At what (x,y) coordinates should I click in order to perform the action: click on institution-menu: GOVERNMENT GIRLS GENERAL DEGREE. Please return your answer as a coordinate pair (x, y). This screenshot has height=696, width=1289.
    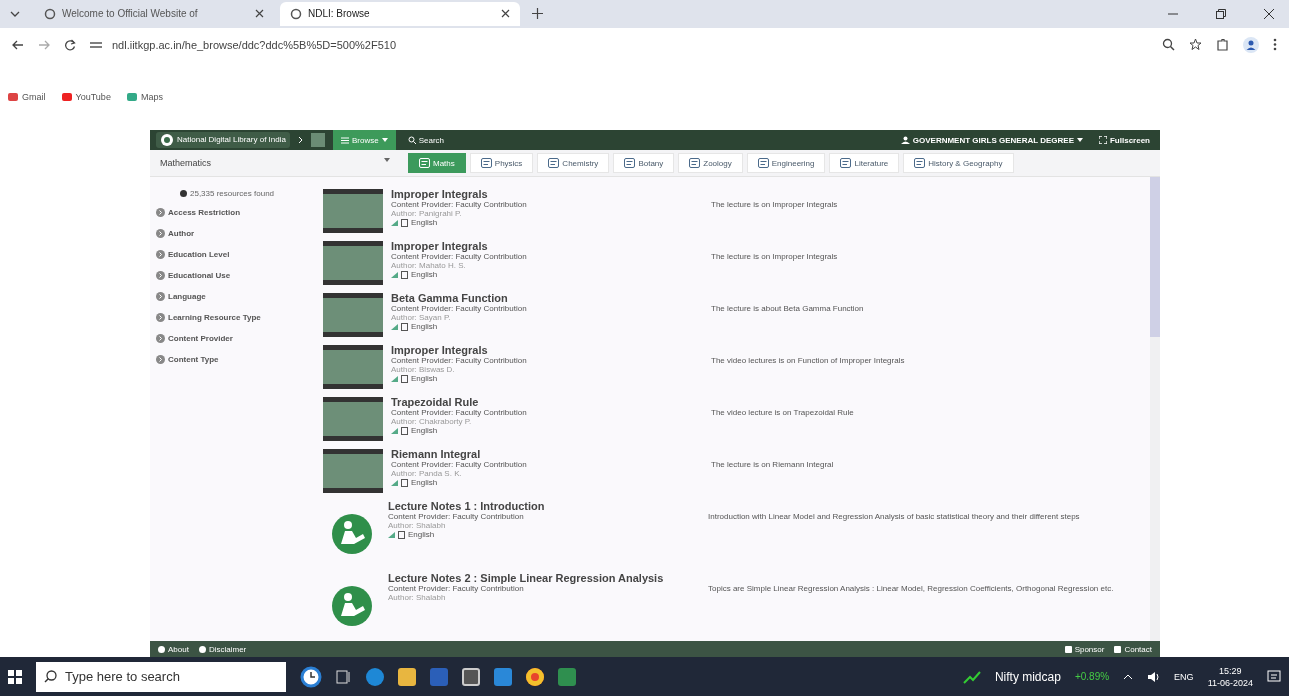
    Looking at the image, I should click on (991, 140).